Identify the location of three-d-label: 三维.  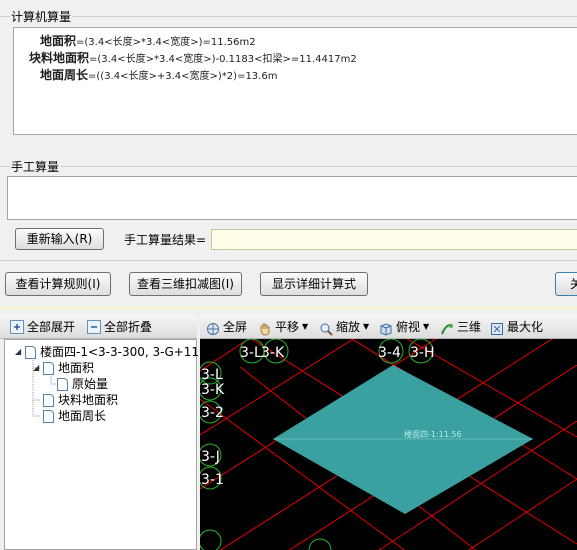
(469, 327).